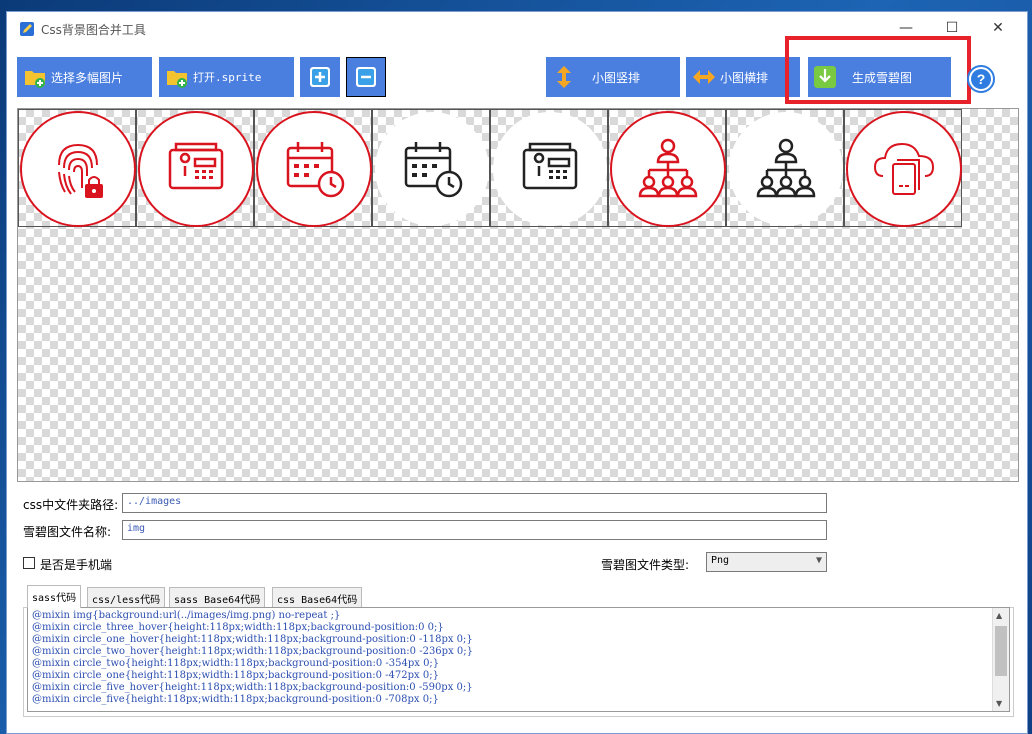 This screenshot has height=734, width=1032. Describe the element at coordinates (645, 565) in the screenshot. I see `file-type-label: 雪碧图文件类型:` at that location.